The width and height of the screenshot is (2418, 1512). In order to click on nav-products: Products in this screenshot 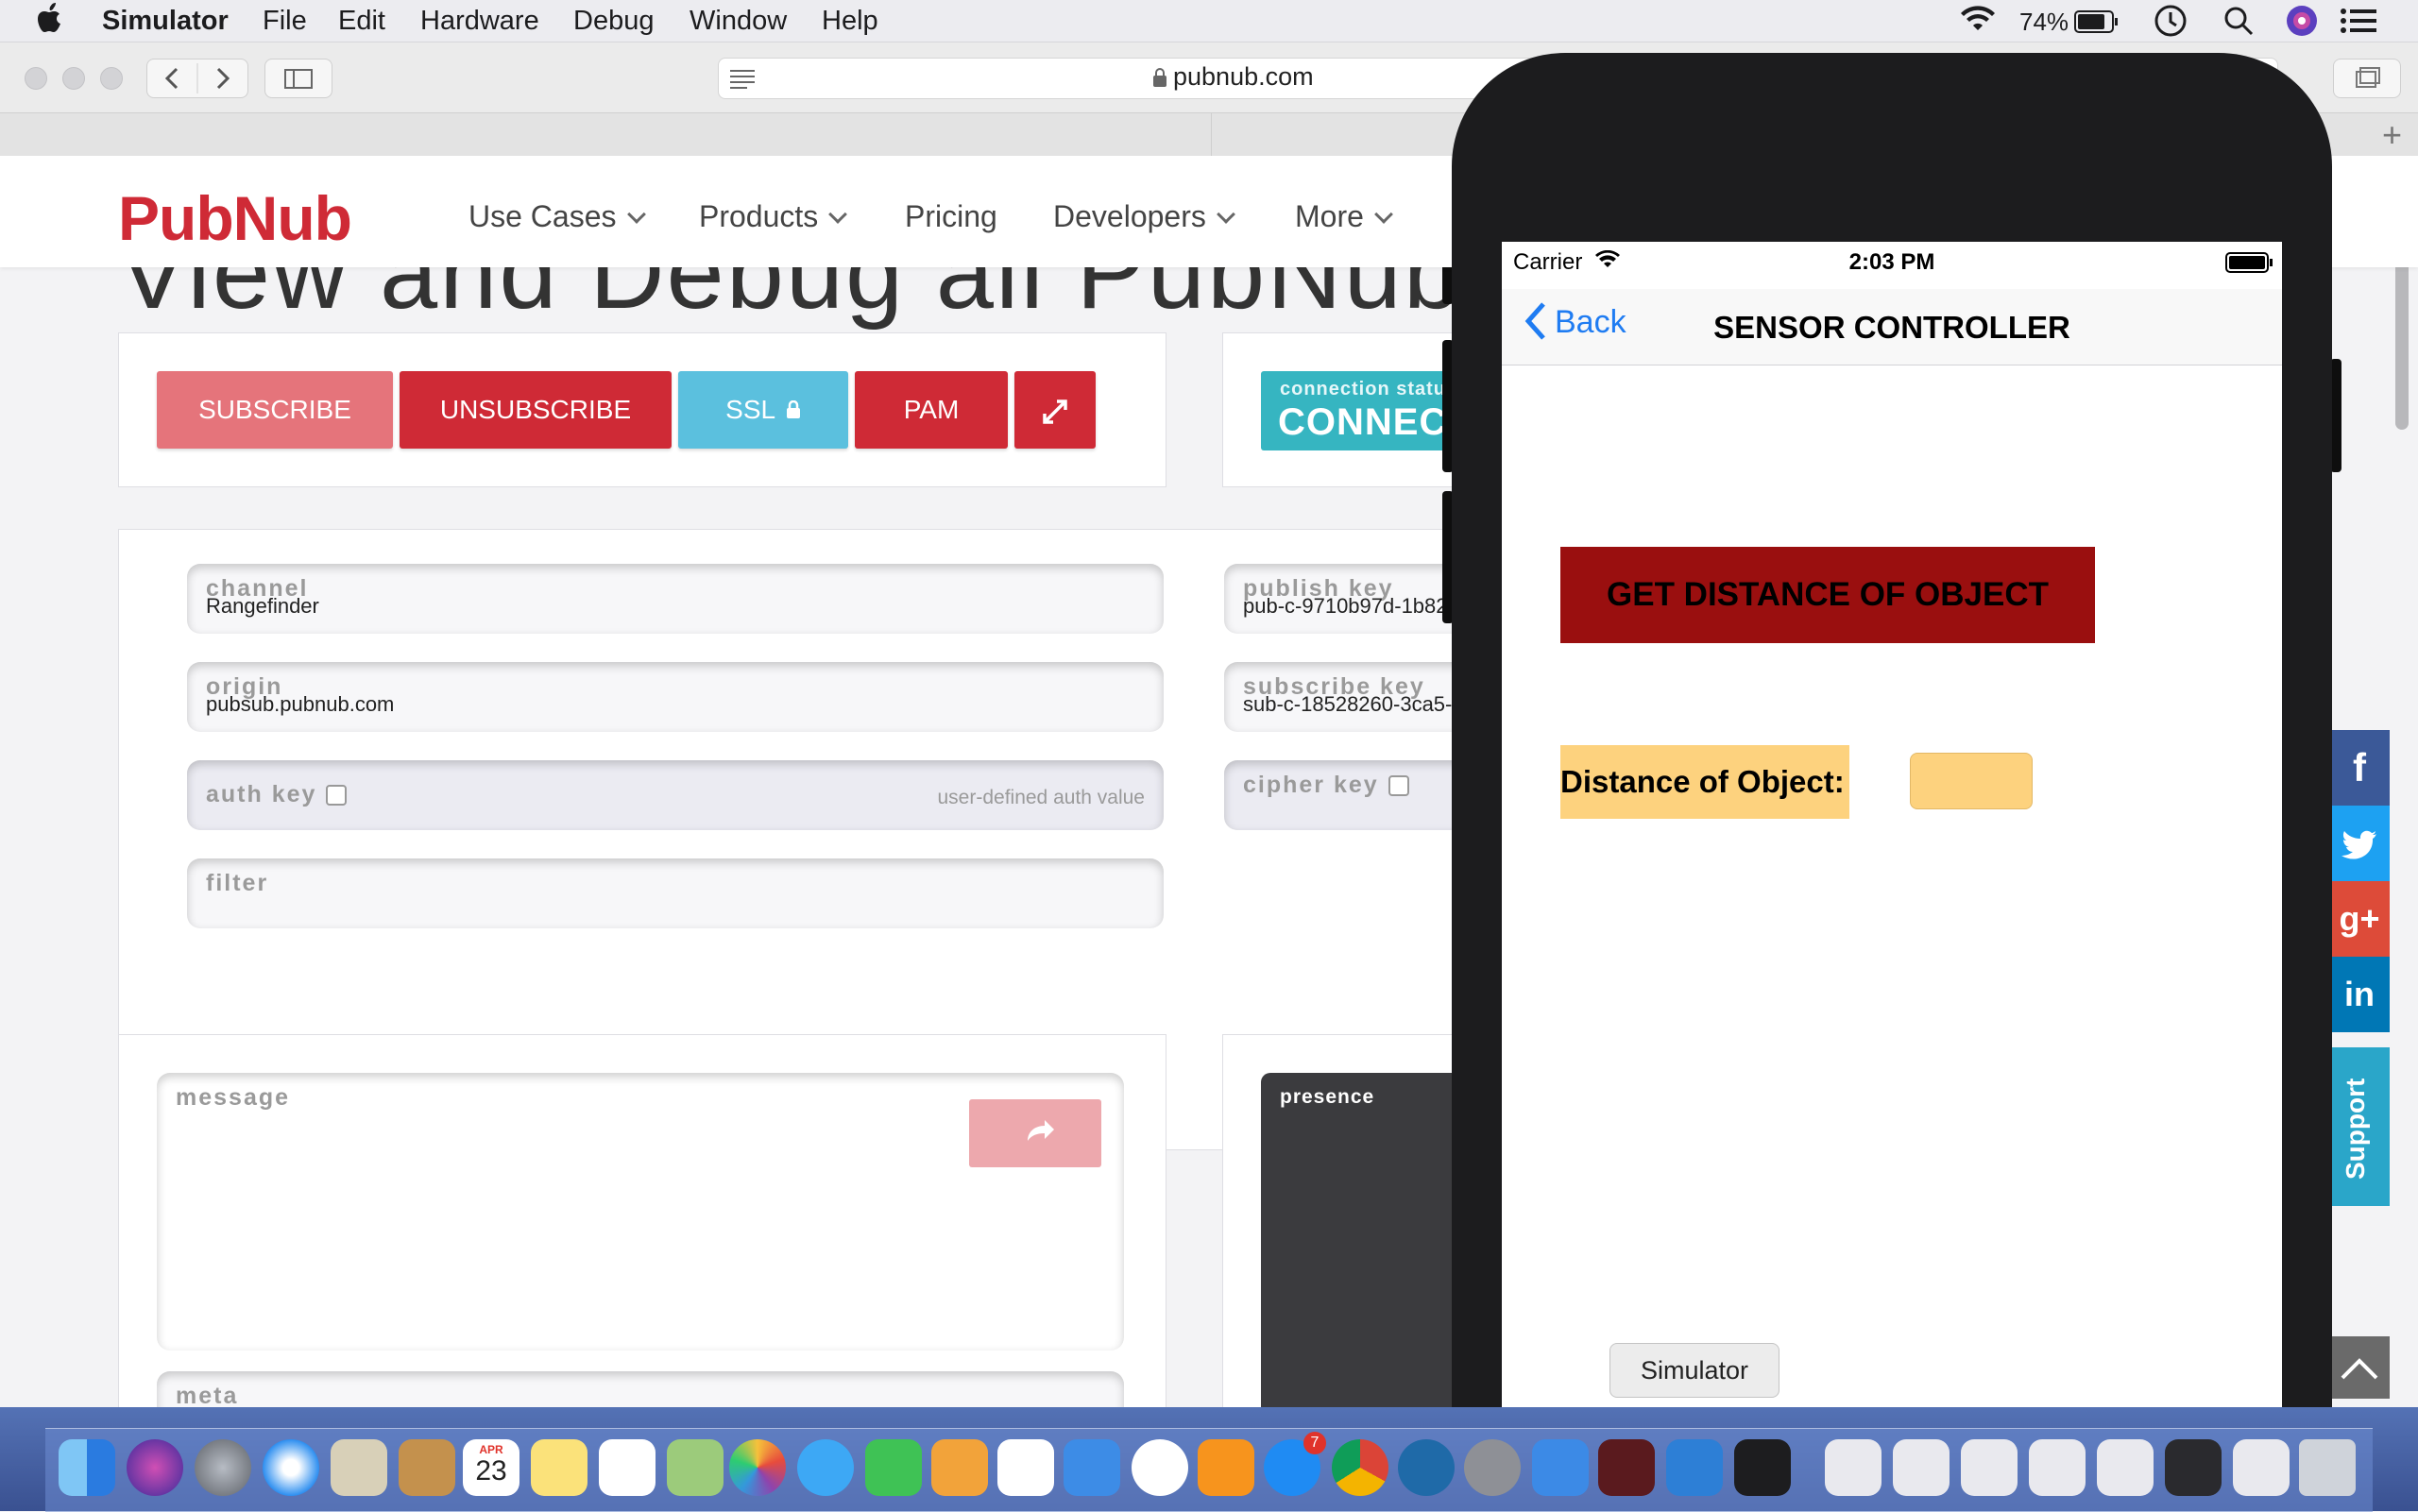, I will do `click(773, 216)`.